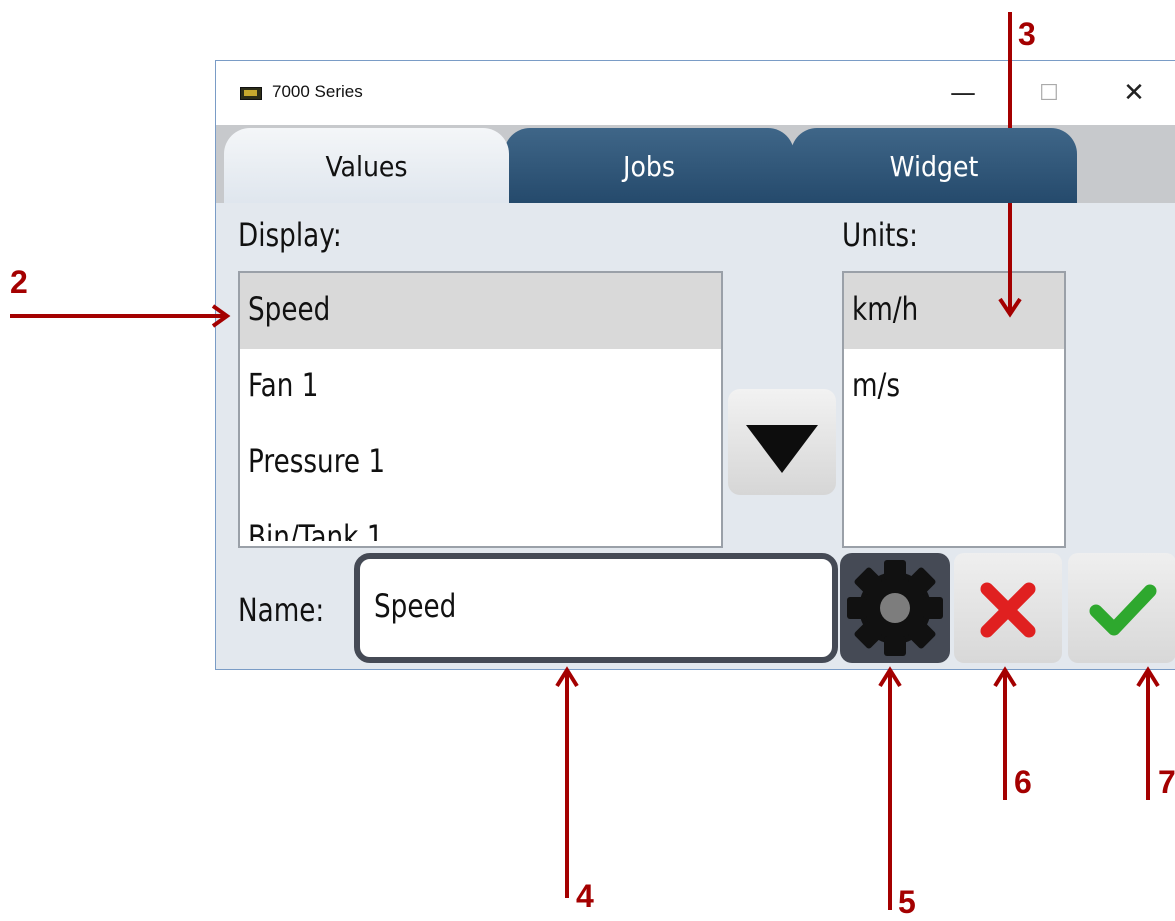 The width and height of the screenshot is (1175, 921). I want to click on callout-6: 6, so click(1023, 782).